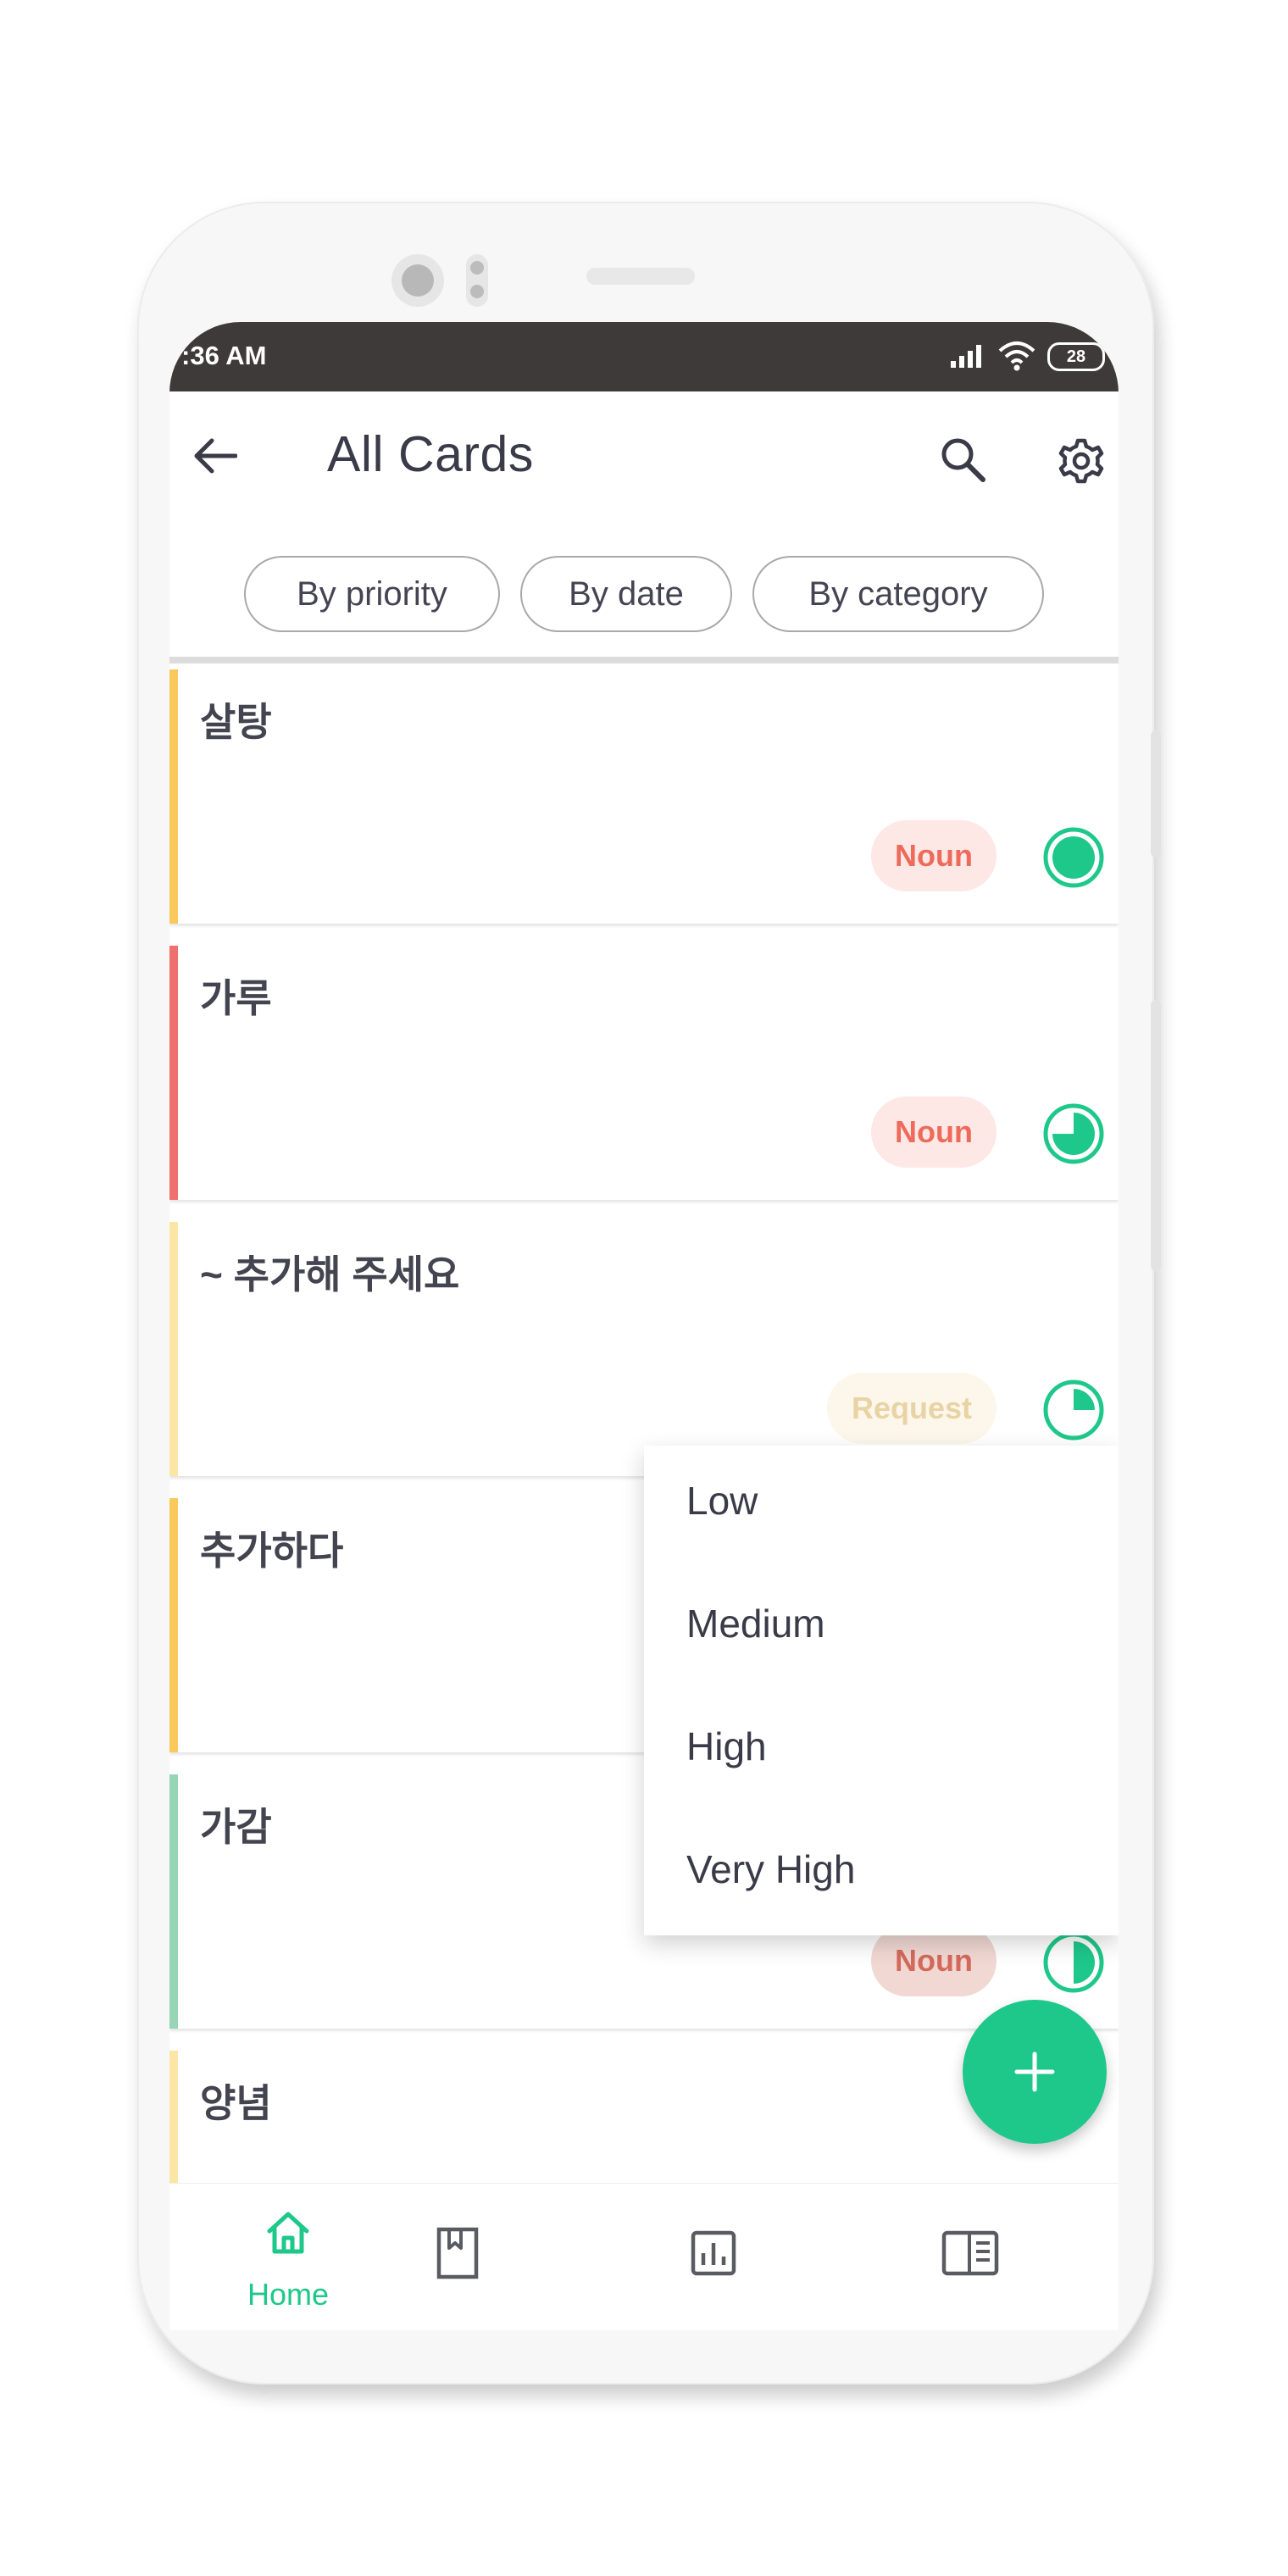  Describe the element at coordinates (644, 1073) in the screenshot. I see `card-item: 가루 Noun` at that location.